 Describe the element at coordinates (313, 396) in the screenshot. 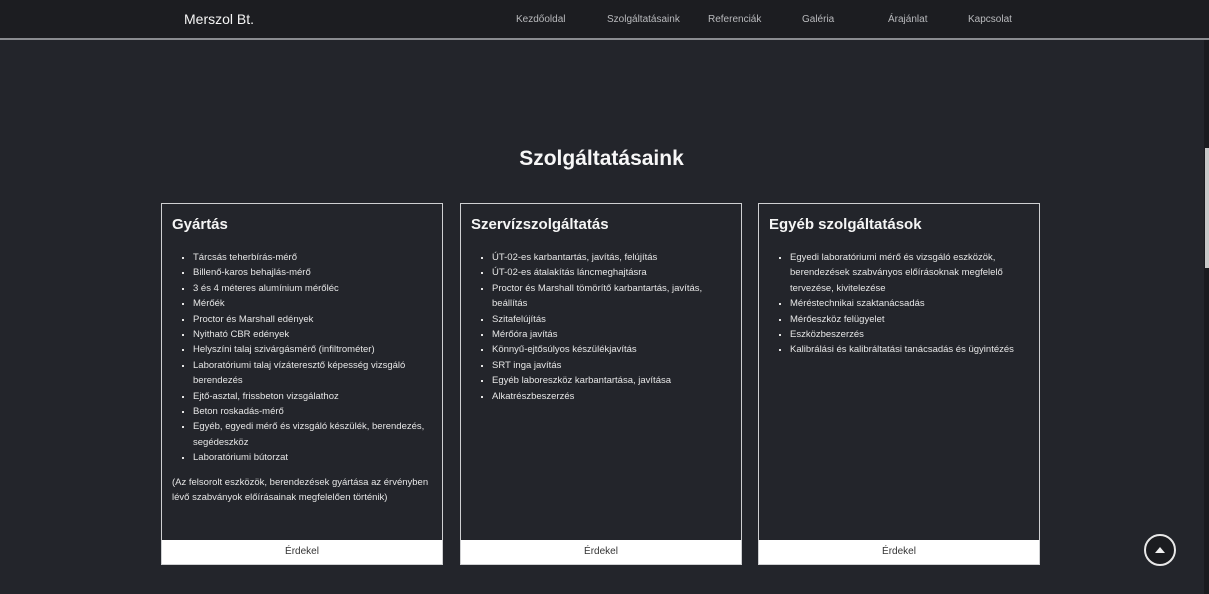

I see `list-item: Ejtő-asztal, frissbeton vizsgálathoz` at that location.